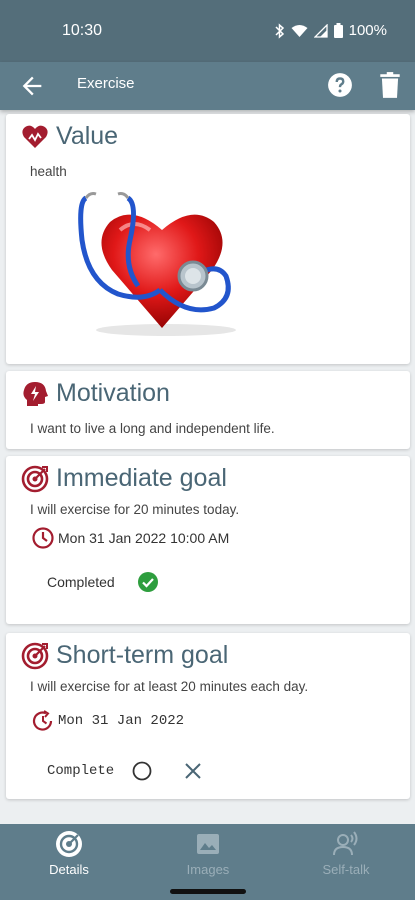  What do you see at coordinates (345, 843) in the screenshot?
I see `voice-icon` at bounding box center [345, 843].